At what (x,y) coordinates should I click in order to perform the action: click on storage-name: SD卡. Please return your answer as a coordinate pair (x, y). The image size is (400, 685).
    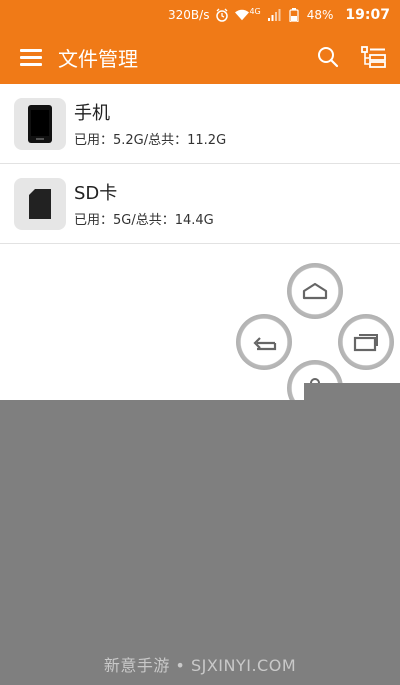
    Looking at the image, I should click on (96, 193).